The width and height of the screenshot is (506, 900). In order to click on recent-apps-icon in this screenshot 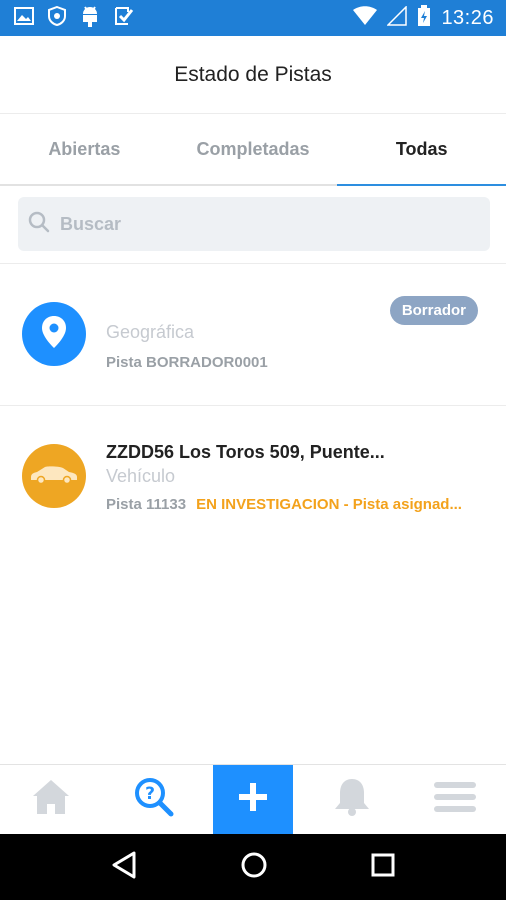, I will do `click(383, 867)`.